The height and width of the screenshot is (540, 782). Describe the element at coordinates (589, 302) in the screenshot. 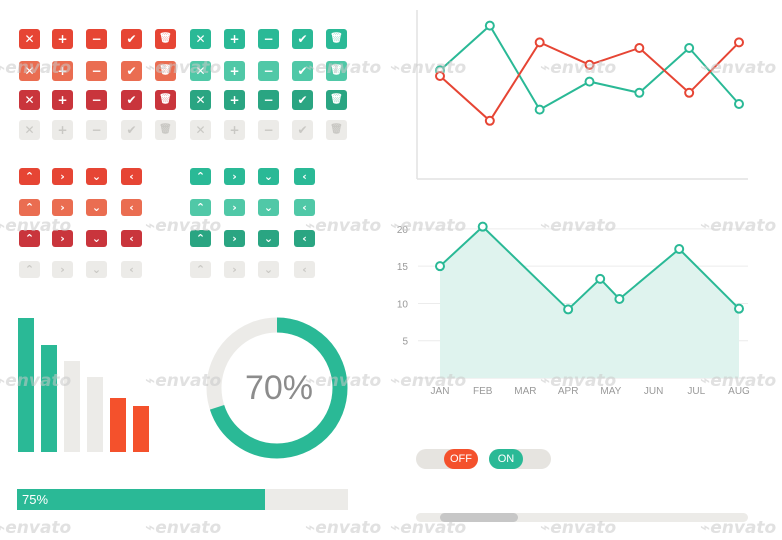

I see `area-fill` at that location.